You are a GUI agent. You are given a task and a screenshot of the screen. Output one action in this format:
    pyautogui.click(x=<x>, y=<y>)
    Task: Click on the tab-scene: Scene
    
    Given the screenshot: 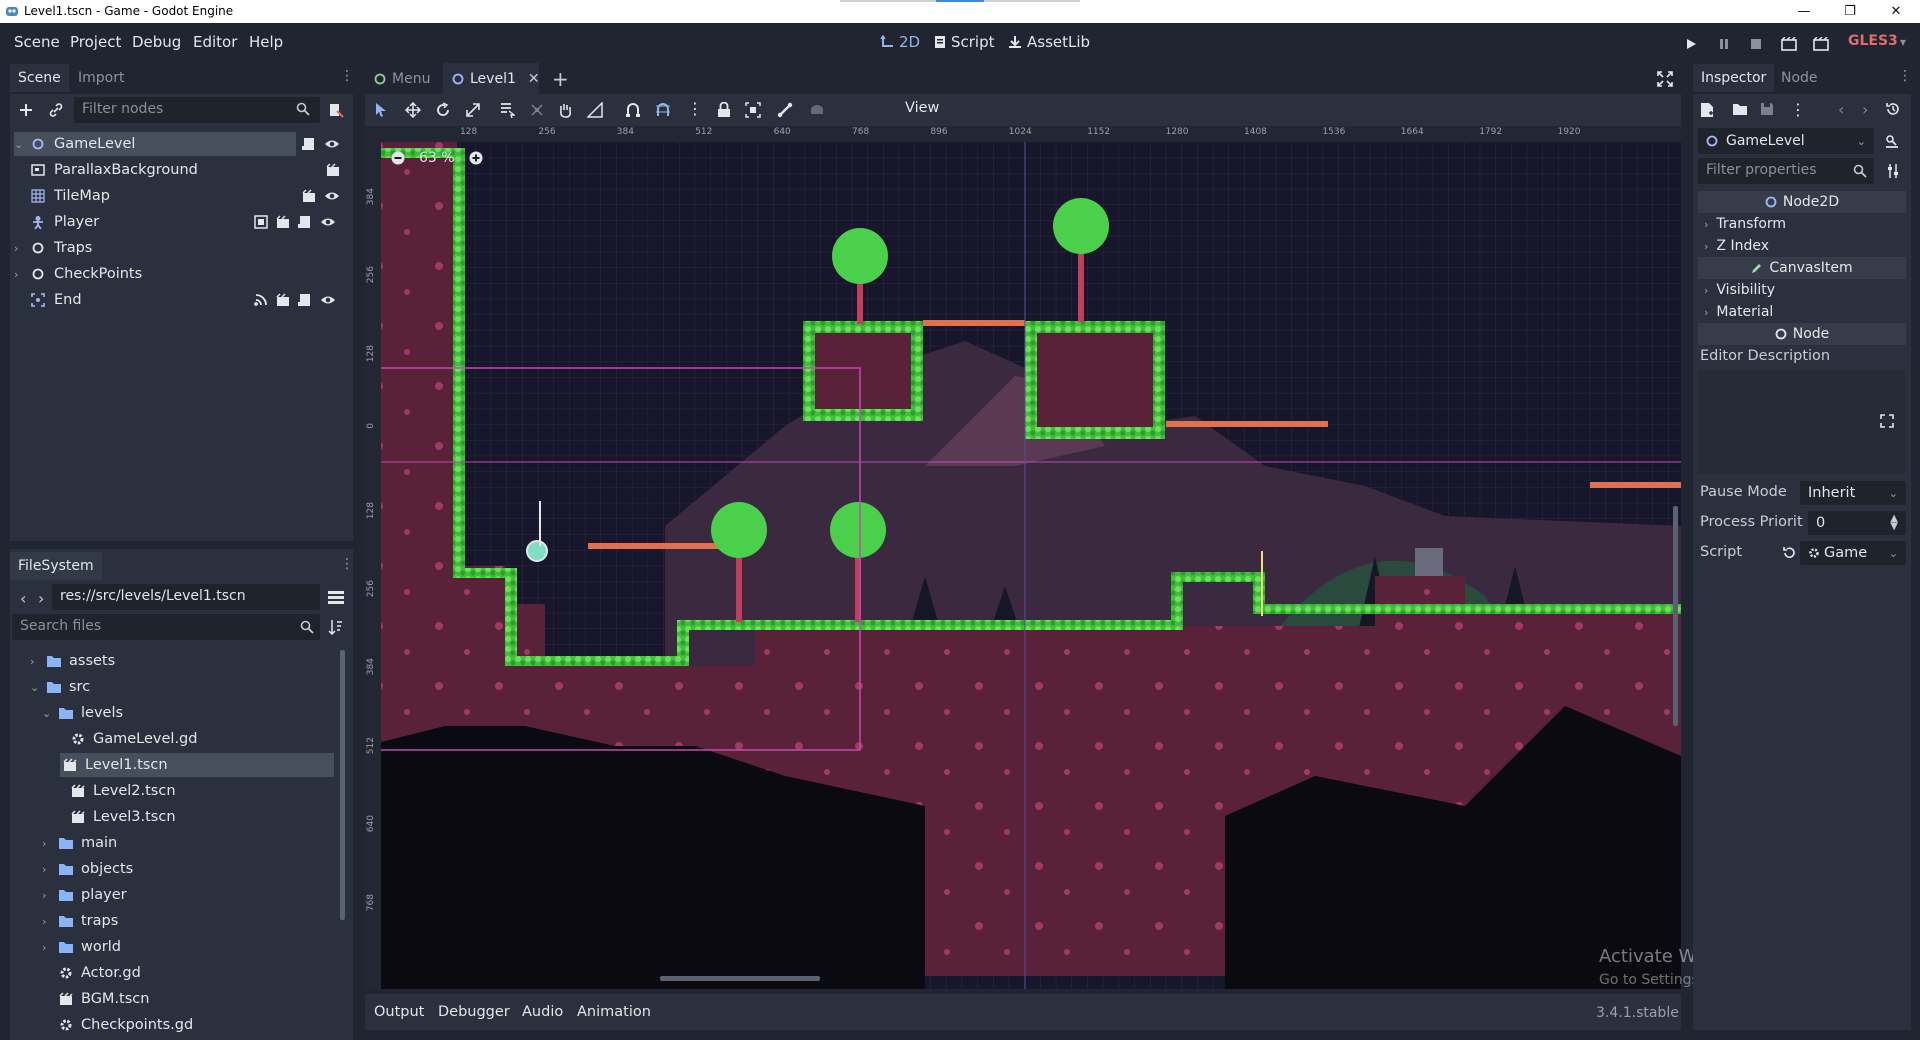 What is the action you would take?
    pyautogui.click(x=39, y=78)
    